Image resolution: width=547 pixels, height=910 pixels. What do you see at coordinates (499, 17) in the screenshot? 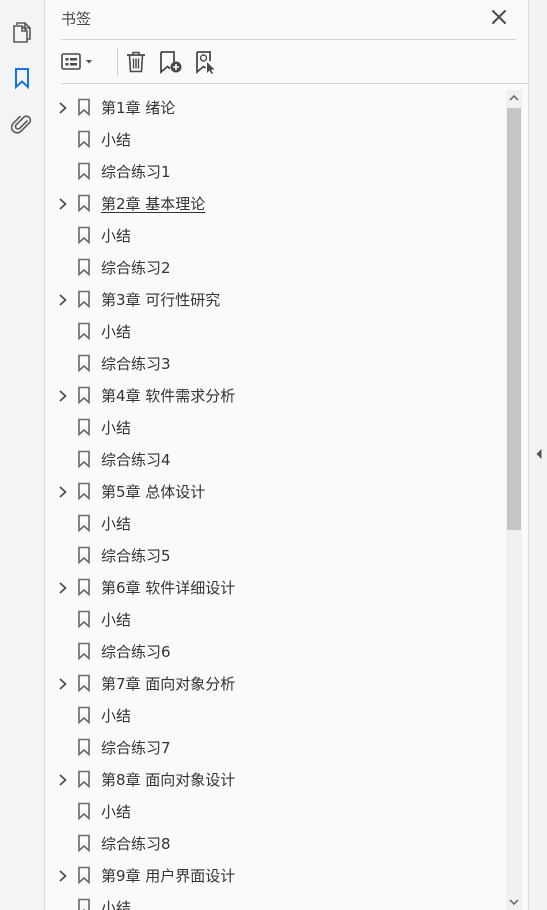
I see `close-button` at bounding box center [499, 17].